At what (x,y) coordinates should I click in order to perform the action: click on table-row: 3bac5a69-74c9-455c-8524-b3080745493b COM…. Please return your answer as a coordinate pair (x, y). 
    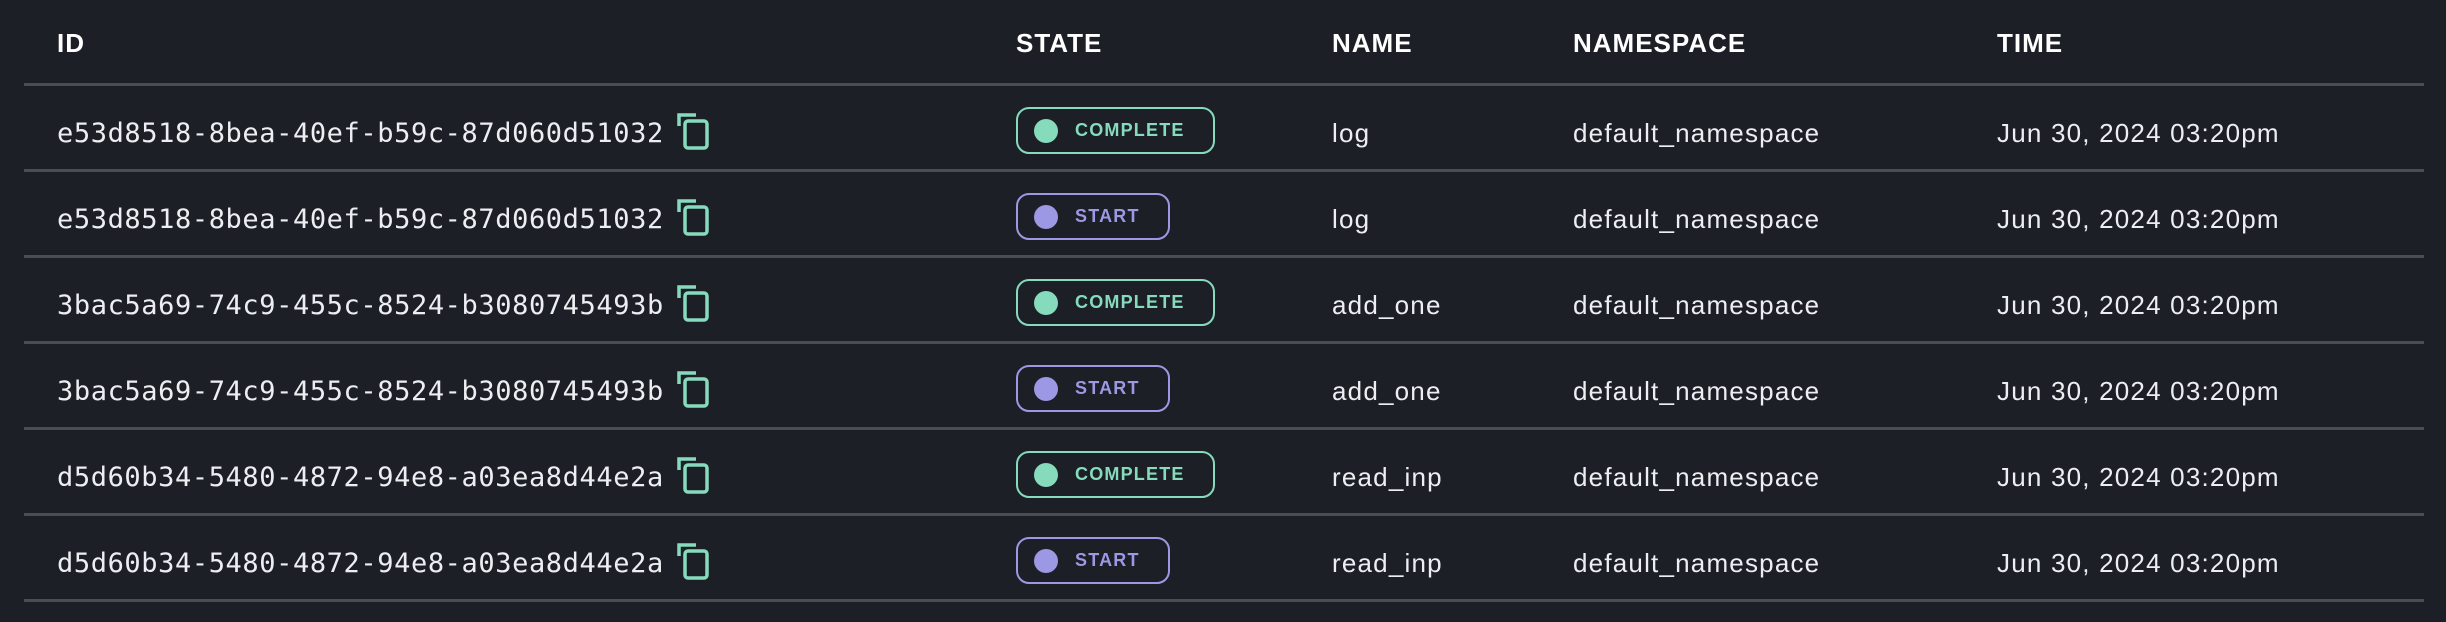
    Looking at the image, I should click on (1224, 301).